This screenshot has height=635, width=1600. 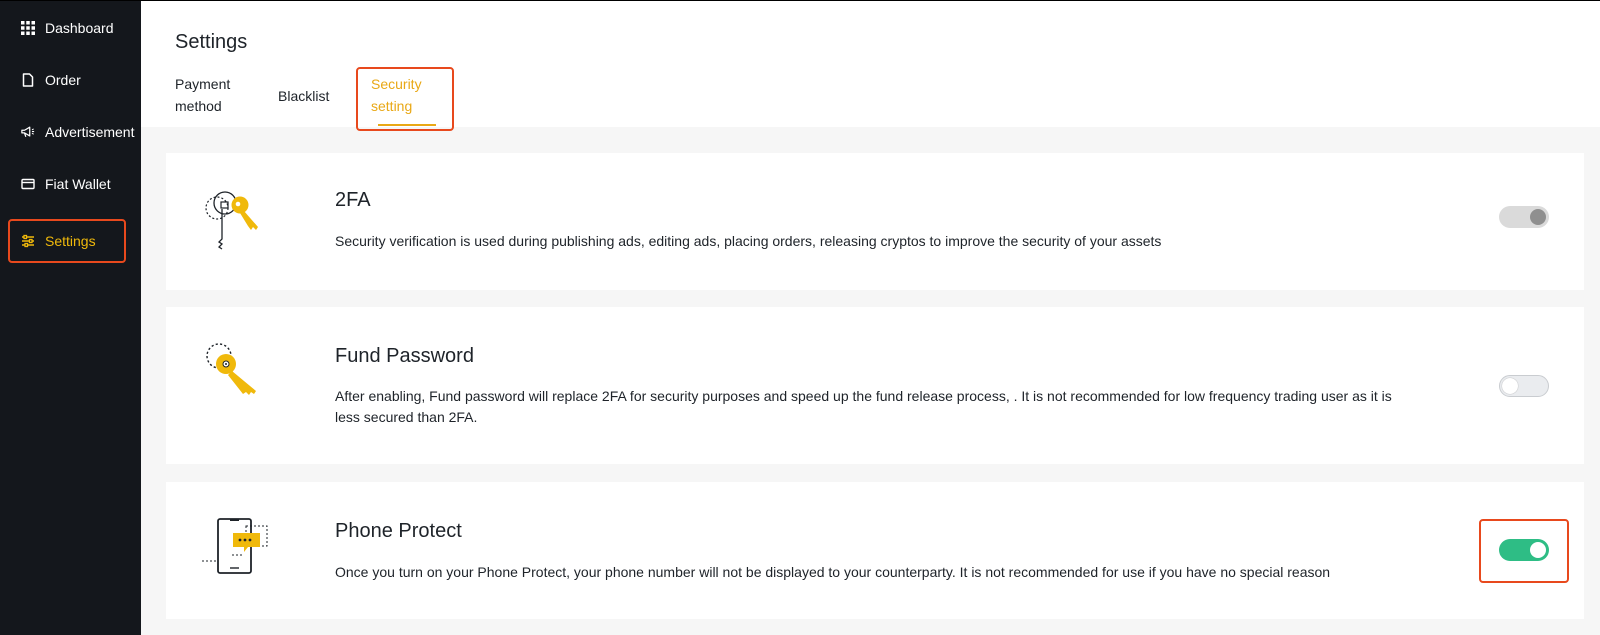 What do you see at coordinates (211, 42) in the screenshot?
I see `page-title: Settings` at bounding box center [211, 42].